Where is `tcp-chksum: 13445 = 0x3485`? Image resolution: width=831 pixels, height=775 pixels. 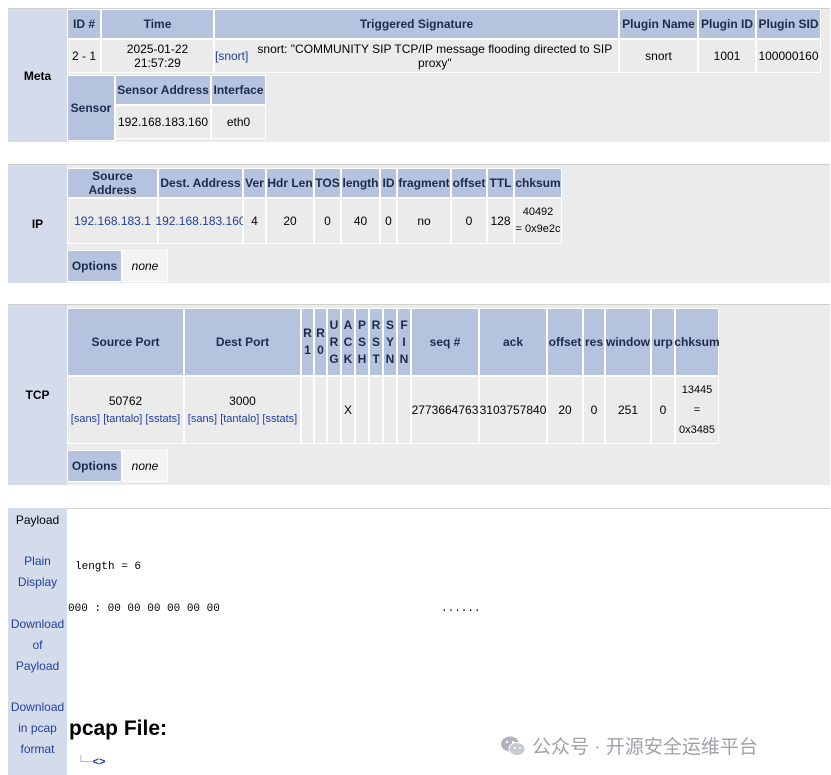 tcp-chksum: 13445 = 0x3485 is located at coordinates (697, 410).